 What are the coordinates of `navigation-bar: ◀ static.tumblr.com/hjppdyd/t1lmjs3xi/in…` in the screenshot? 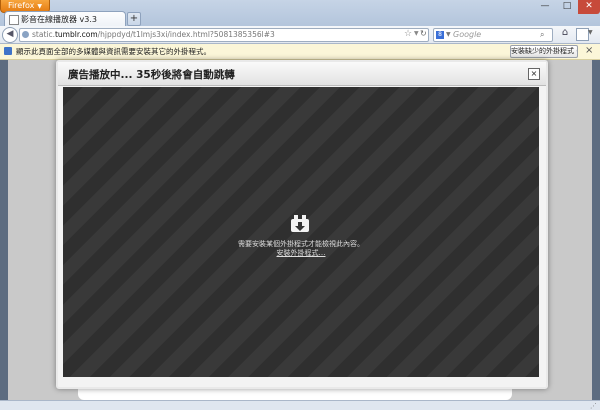 It's located at (300, 35).